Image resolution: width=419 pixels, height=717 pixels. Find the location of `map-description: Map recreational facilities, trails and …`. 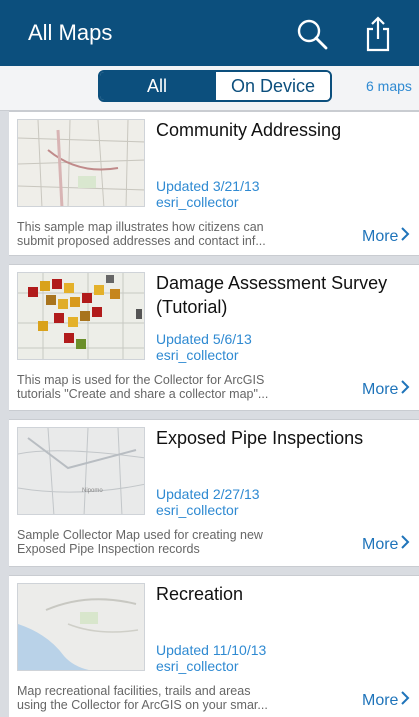

map-description: Map recreational facilities, trails and … is located at coordinates (187, 698).